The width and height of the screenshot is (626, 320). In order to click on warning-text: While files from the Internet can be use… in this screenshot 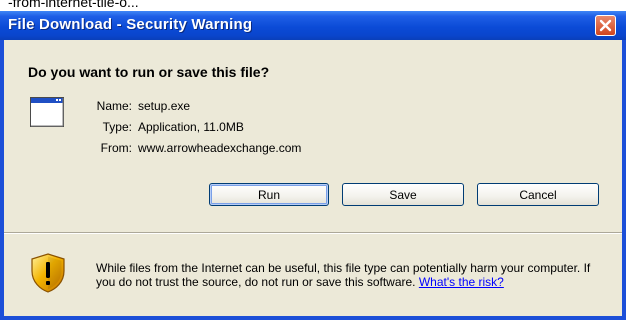, I will do `click(343, 275)`.